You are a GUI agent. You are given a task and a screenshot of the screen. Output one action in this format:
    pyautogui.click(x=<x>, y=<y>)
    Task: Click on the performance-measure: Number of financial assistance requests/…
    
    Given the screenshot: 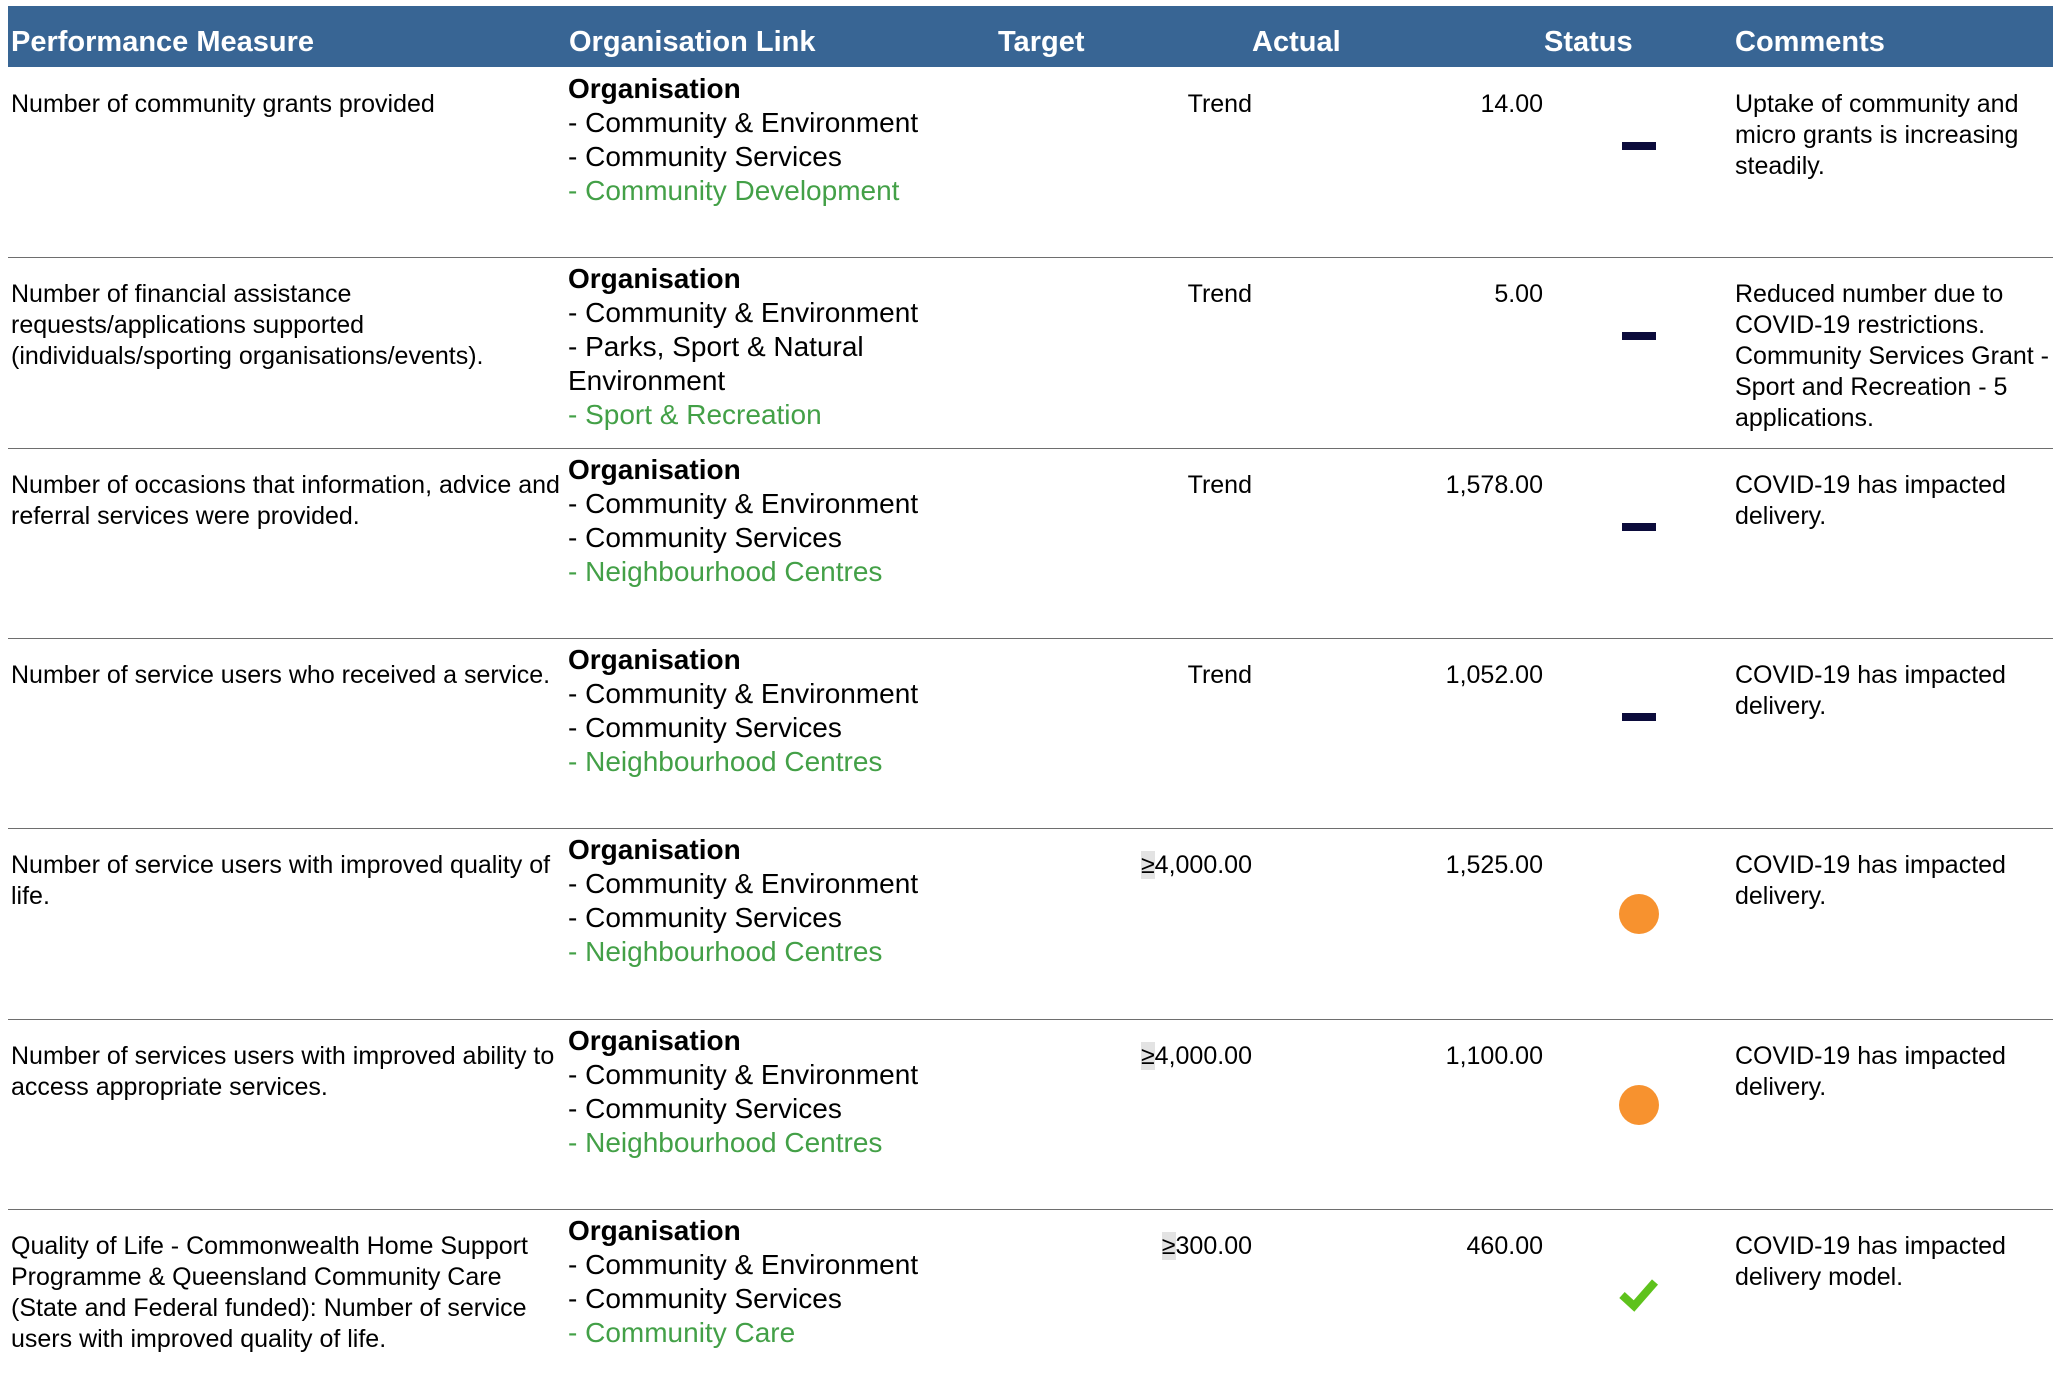 What is the action you would take?
    pyautogui.click(x=247, y=325)
    